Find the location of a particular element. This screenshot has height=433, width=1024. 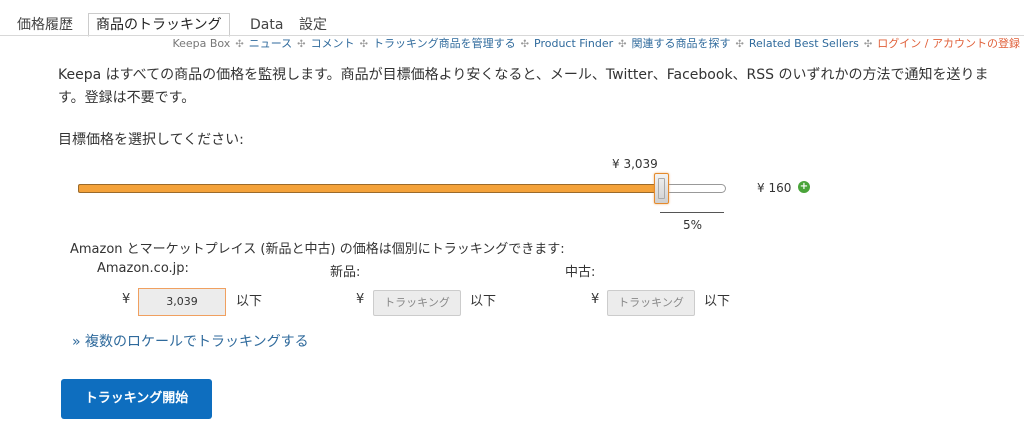

tab-product-tracking: 商品のトラッキング is located at coordinates (159, 25).